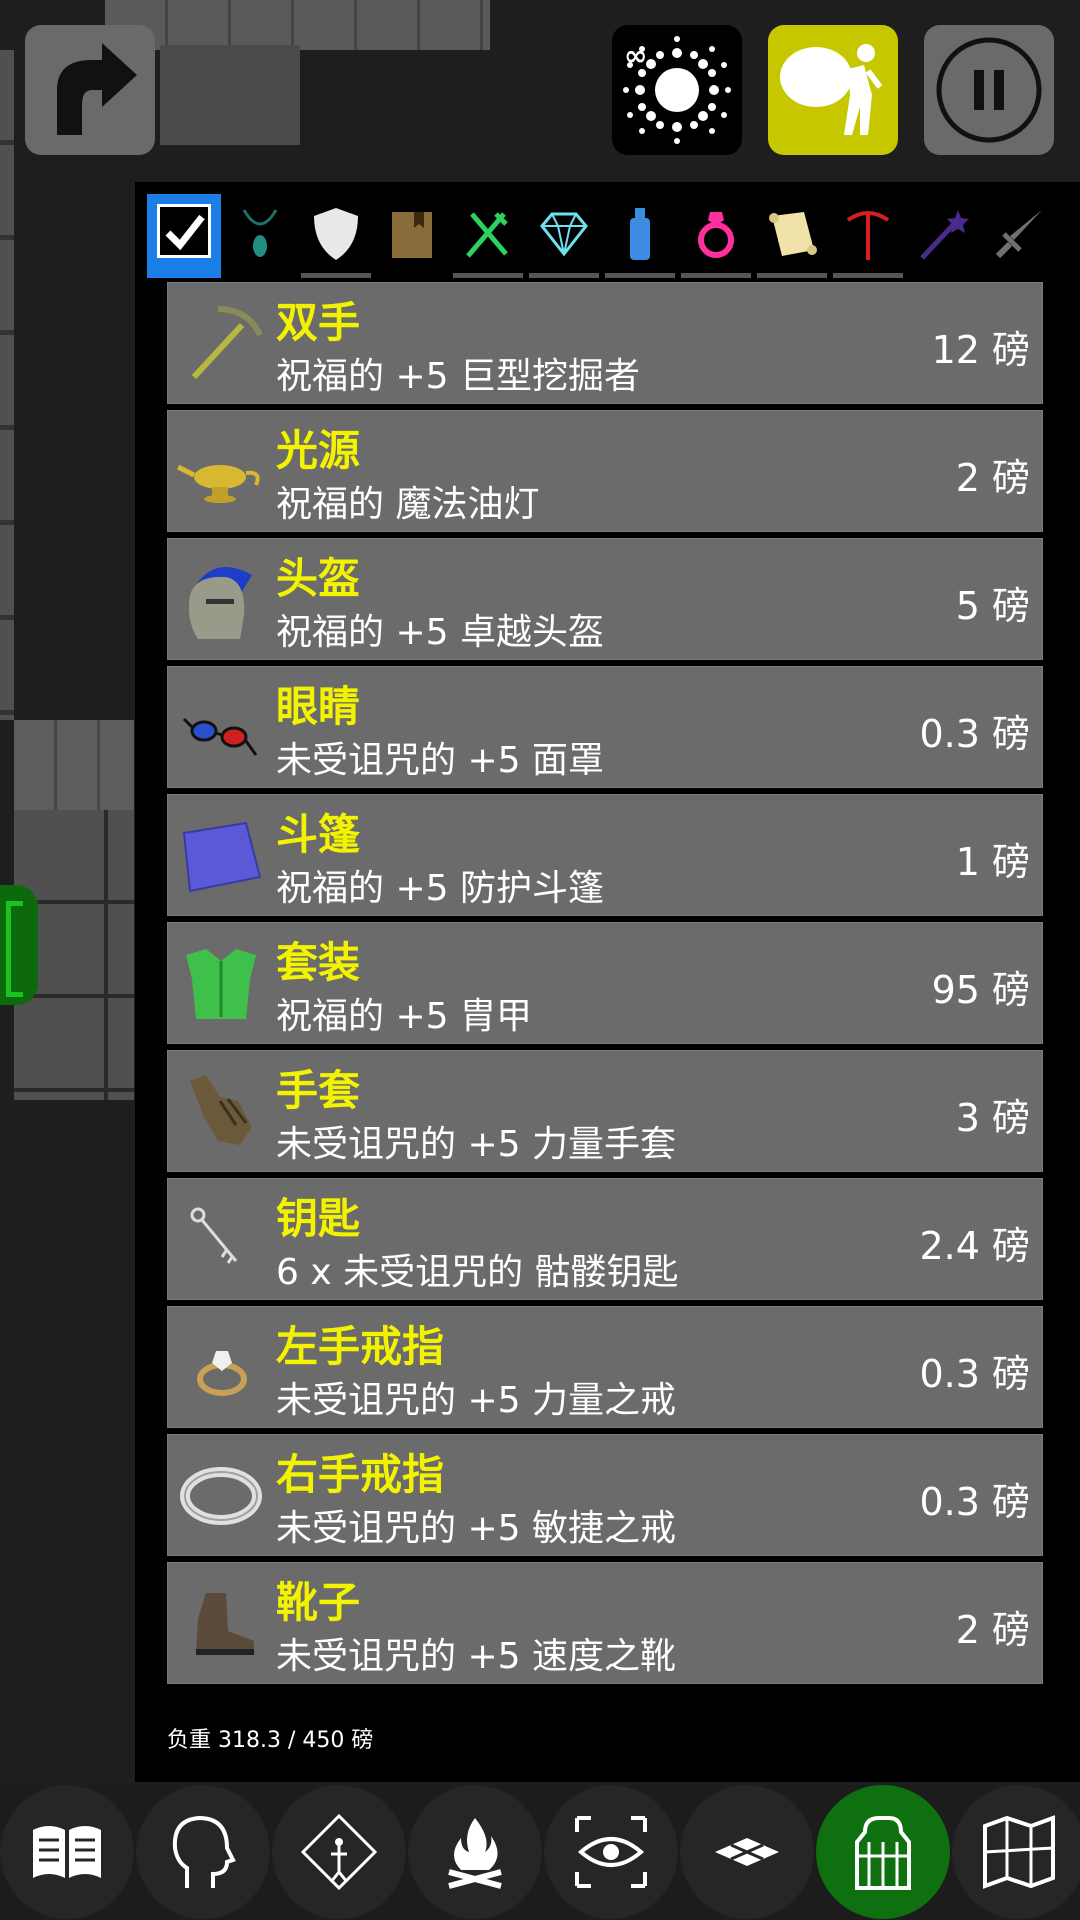 The width and height of the screenshot is (1080, 1920). What do you see at coordinates (476, 1144) in the screenshot?
I see `item-name: 未受诅咒的 +5 力量手套` at bounding box center [476, 1144].